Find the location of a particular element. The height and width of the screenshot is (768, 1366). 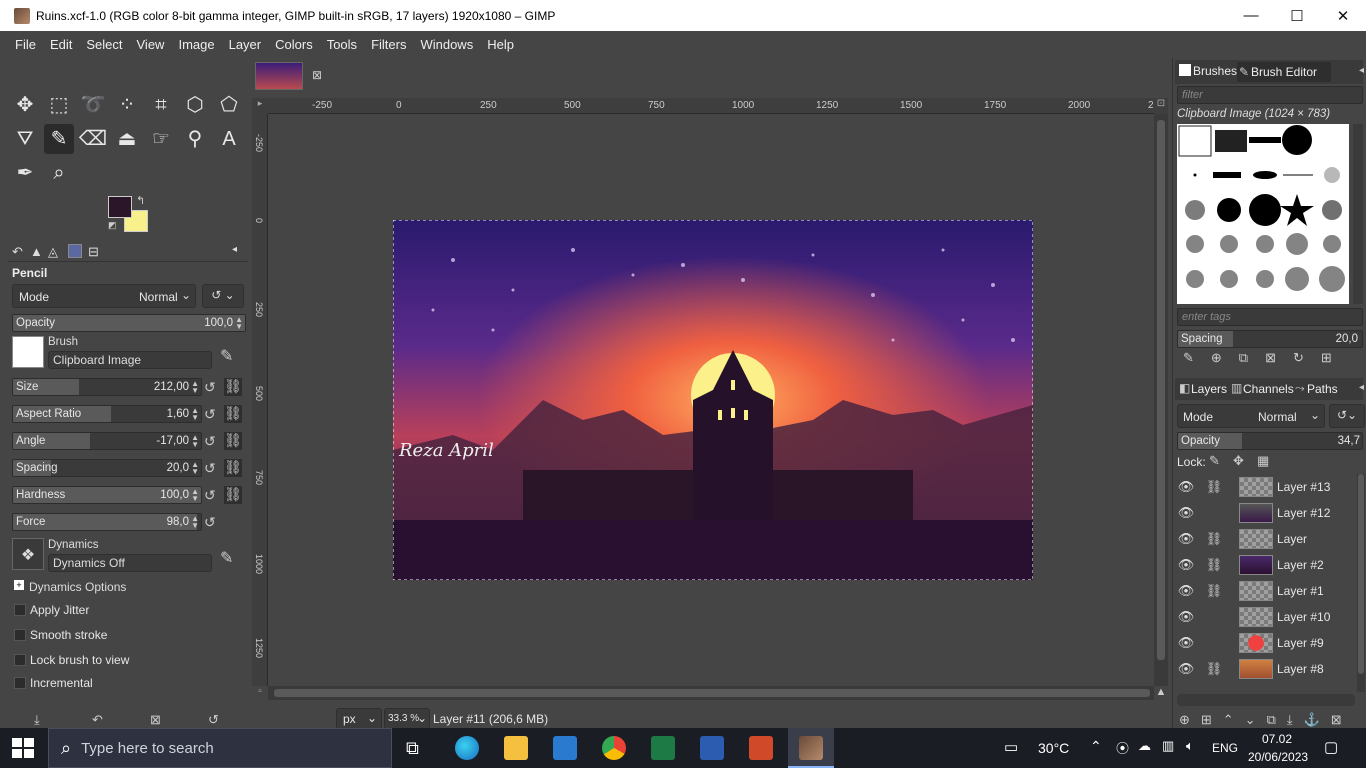

menu-tools: Tools is located at coordinates (342, 44).